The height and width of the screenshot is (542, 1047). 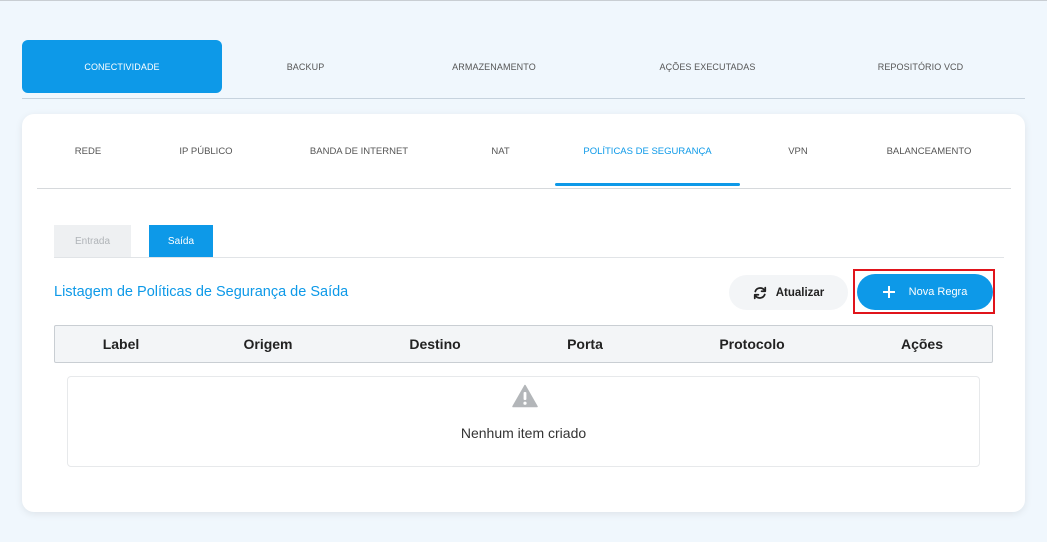 I want to click on column-header-acoes: Ações, so click(x=922, y=344).